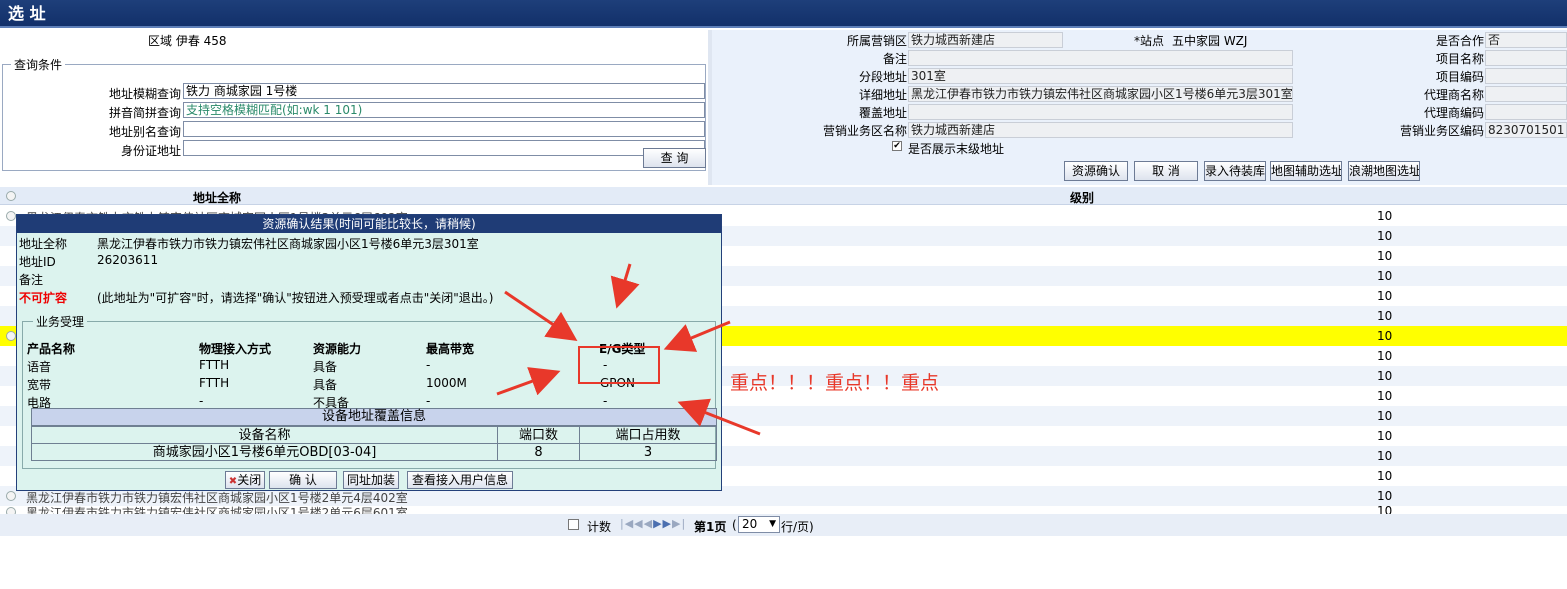  Describe the element at coordinates (1096, 171) in the screenshot. I see `resource-confirm-button: 资源确认` at that location.